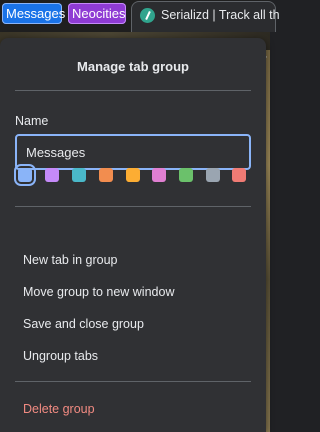 The height and width of the screenshot is (432, 320). Describe the element at coordinates (133, 356) in the screenshot. I see `menu-item-ungroup-tabs: Ungroup tabs` at that location.